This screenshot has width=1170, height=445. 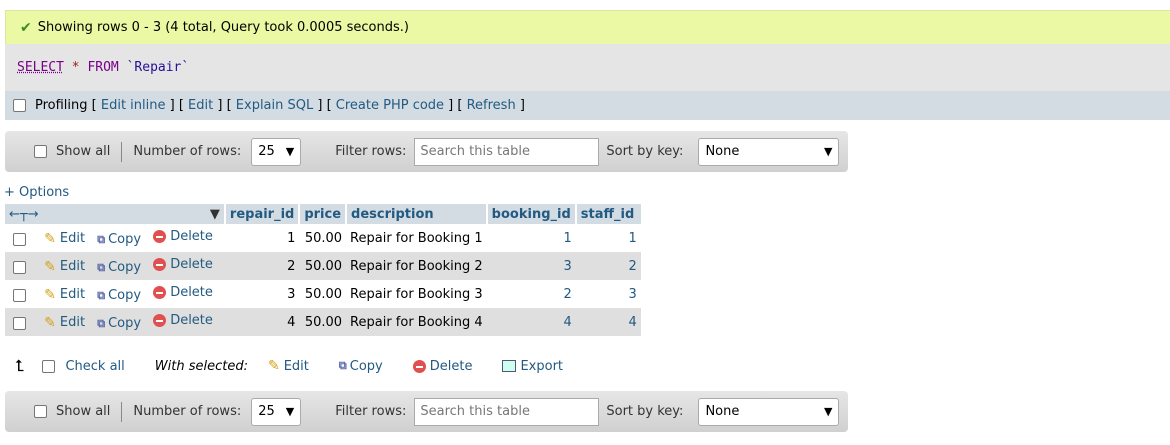 What do you see at coordinates (608, 266) in the screenshot?
I see `cell-staff-id-link: 2` at bounding box center [608, 266].